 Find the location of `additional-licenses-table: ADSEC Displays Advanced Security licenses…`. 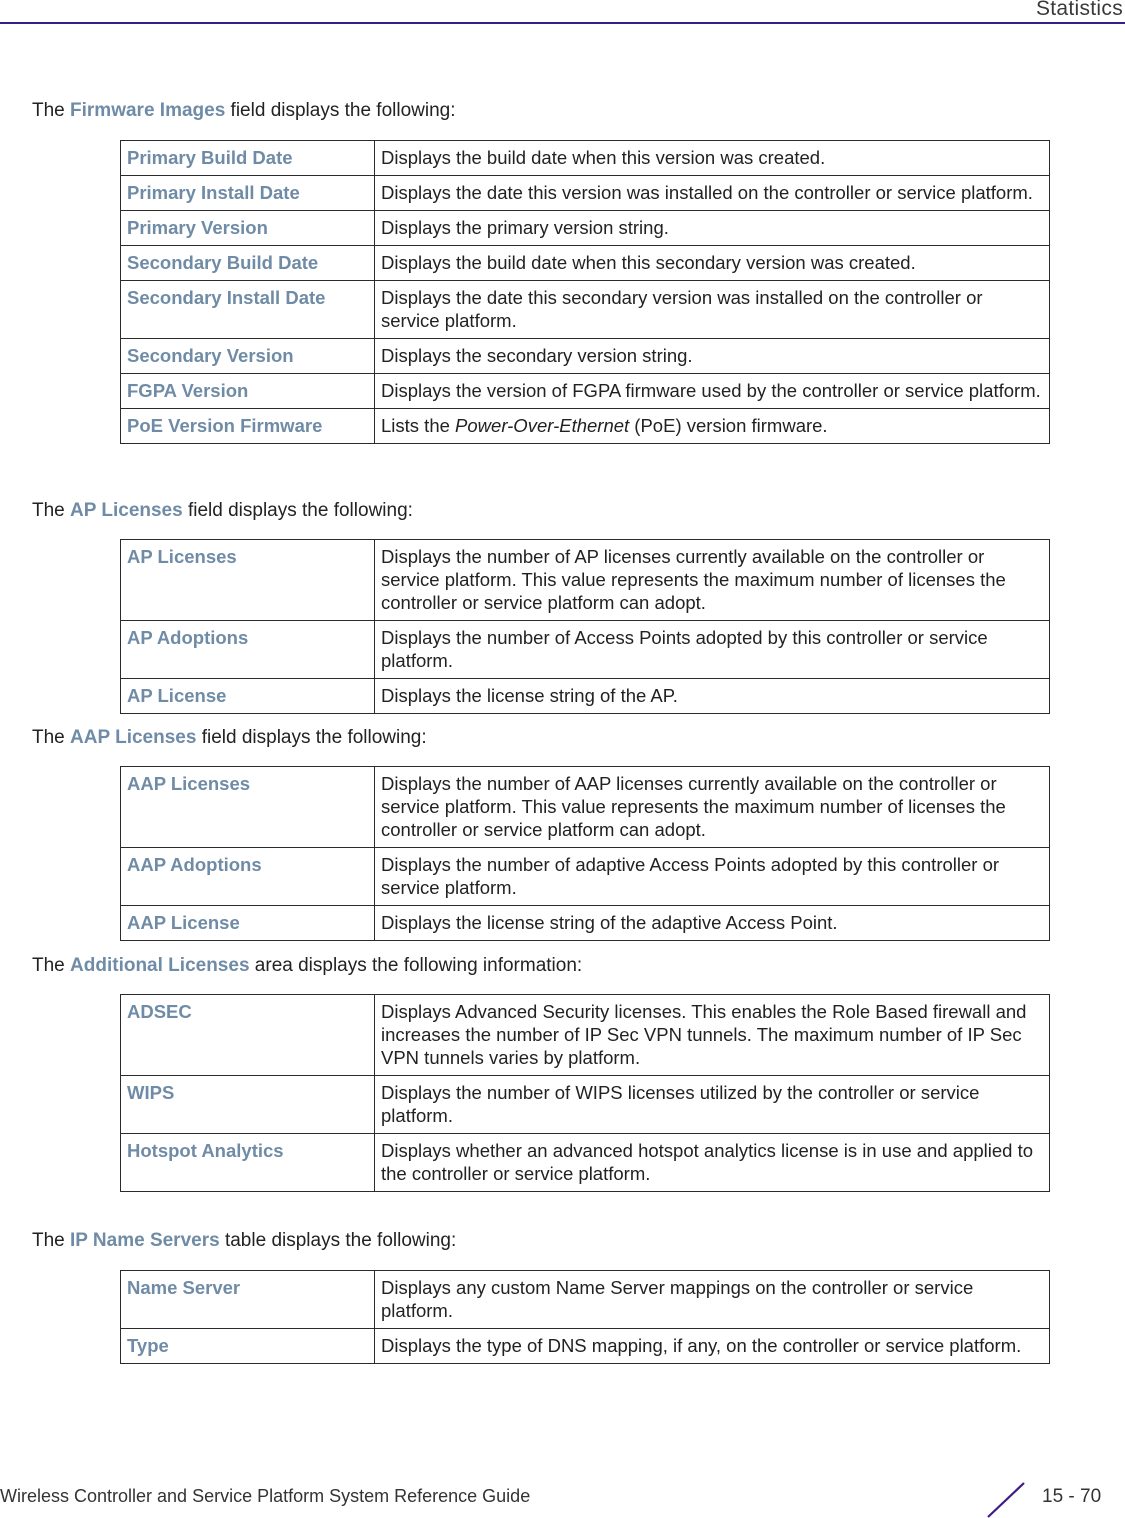

additional-licenses-table: ADSEC Displays Advanced Security licenses… is located at coordinates (585, 1093).